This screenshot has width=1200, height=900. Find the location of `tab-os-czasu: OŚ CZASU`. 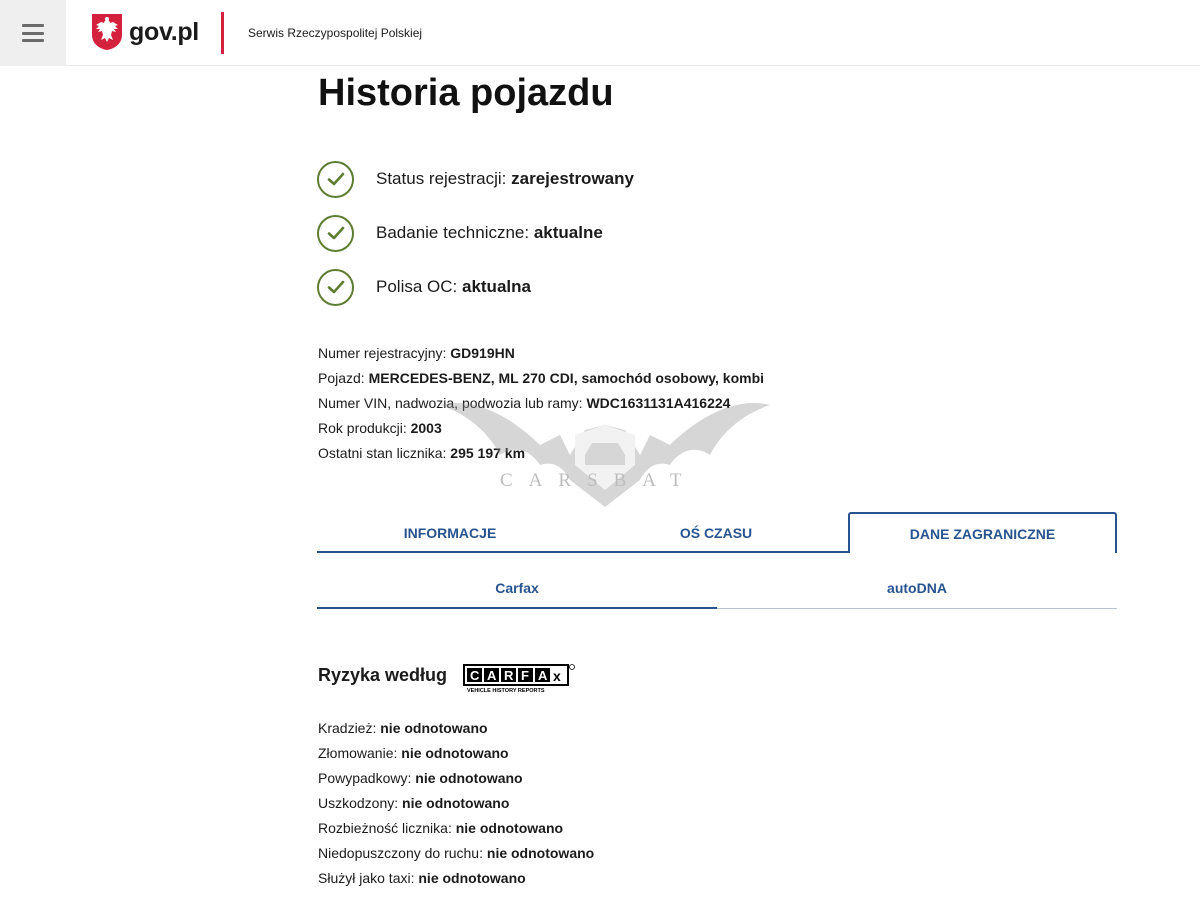

tab-os-czasu: OŚ CZASU is located at coordinates (716, 532).